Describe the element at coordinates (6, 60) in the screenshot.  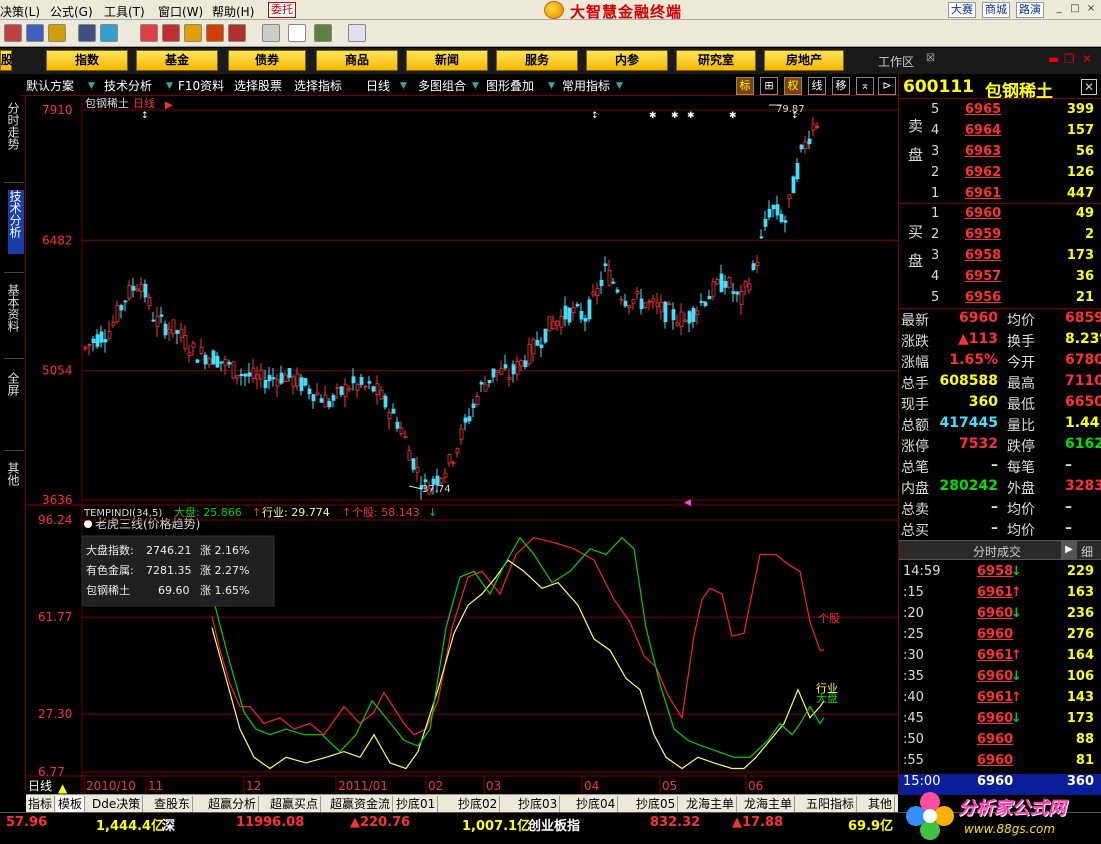
I see `nav-stock: 股` at that location.